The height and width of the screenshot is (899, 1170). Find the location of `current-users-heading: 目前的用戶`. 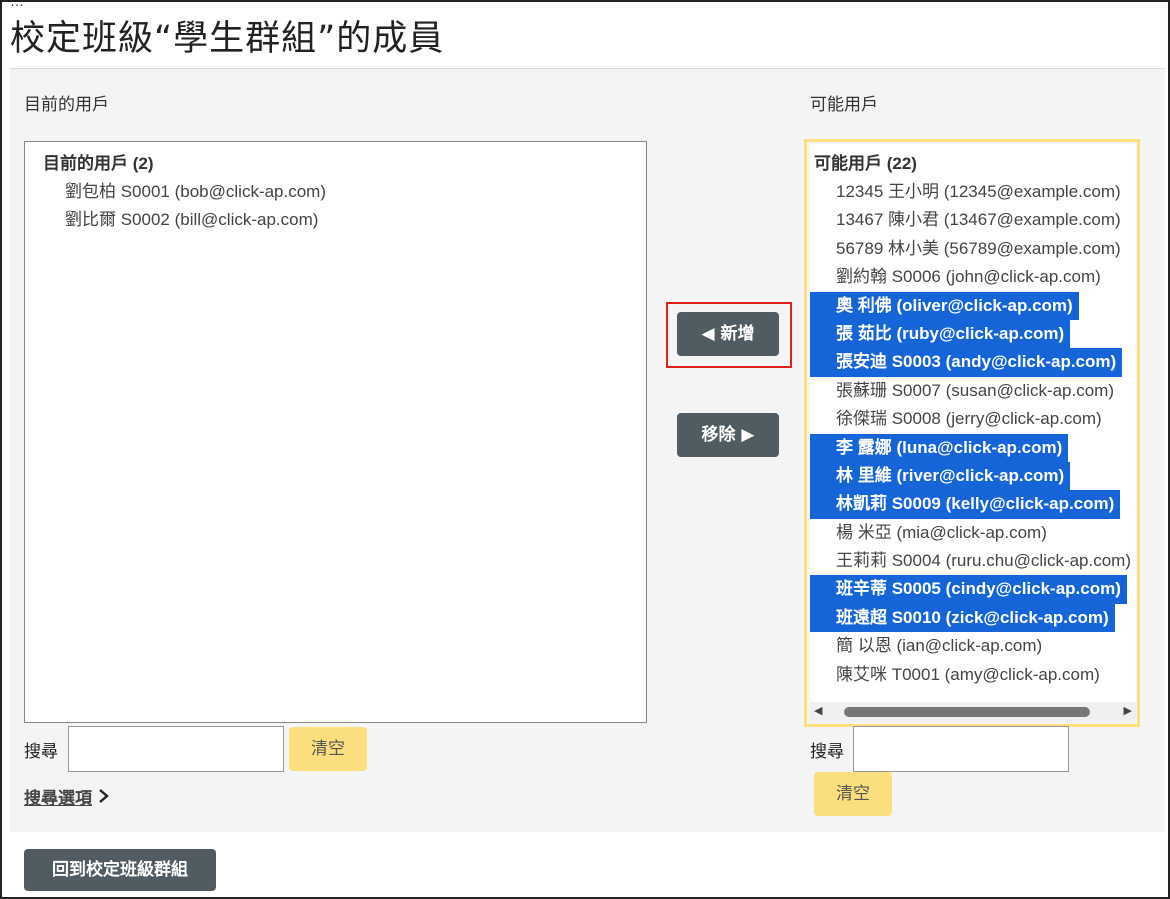

current-users-heading: 目前的用戶 is located at coordinates (66, 105).